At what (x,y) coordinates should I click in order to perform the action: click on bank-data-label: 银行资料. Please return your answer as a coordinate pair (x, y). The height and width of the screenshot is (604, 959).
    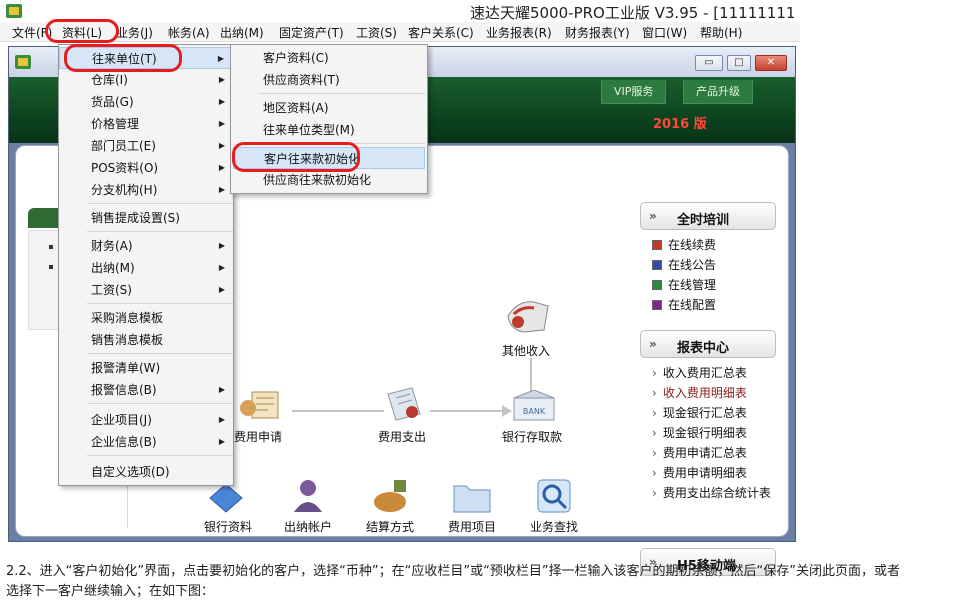
    Looking at the image, I should click on (228, 526).